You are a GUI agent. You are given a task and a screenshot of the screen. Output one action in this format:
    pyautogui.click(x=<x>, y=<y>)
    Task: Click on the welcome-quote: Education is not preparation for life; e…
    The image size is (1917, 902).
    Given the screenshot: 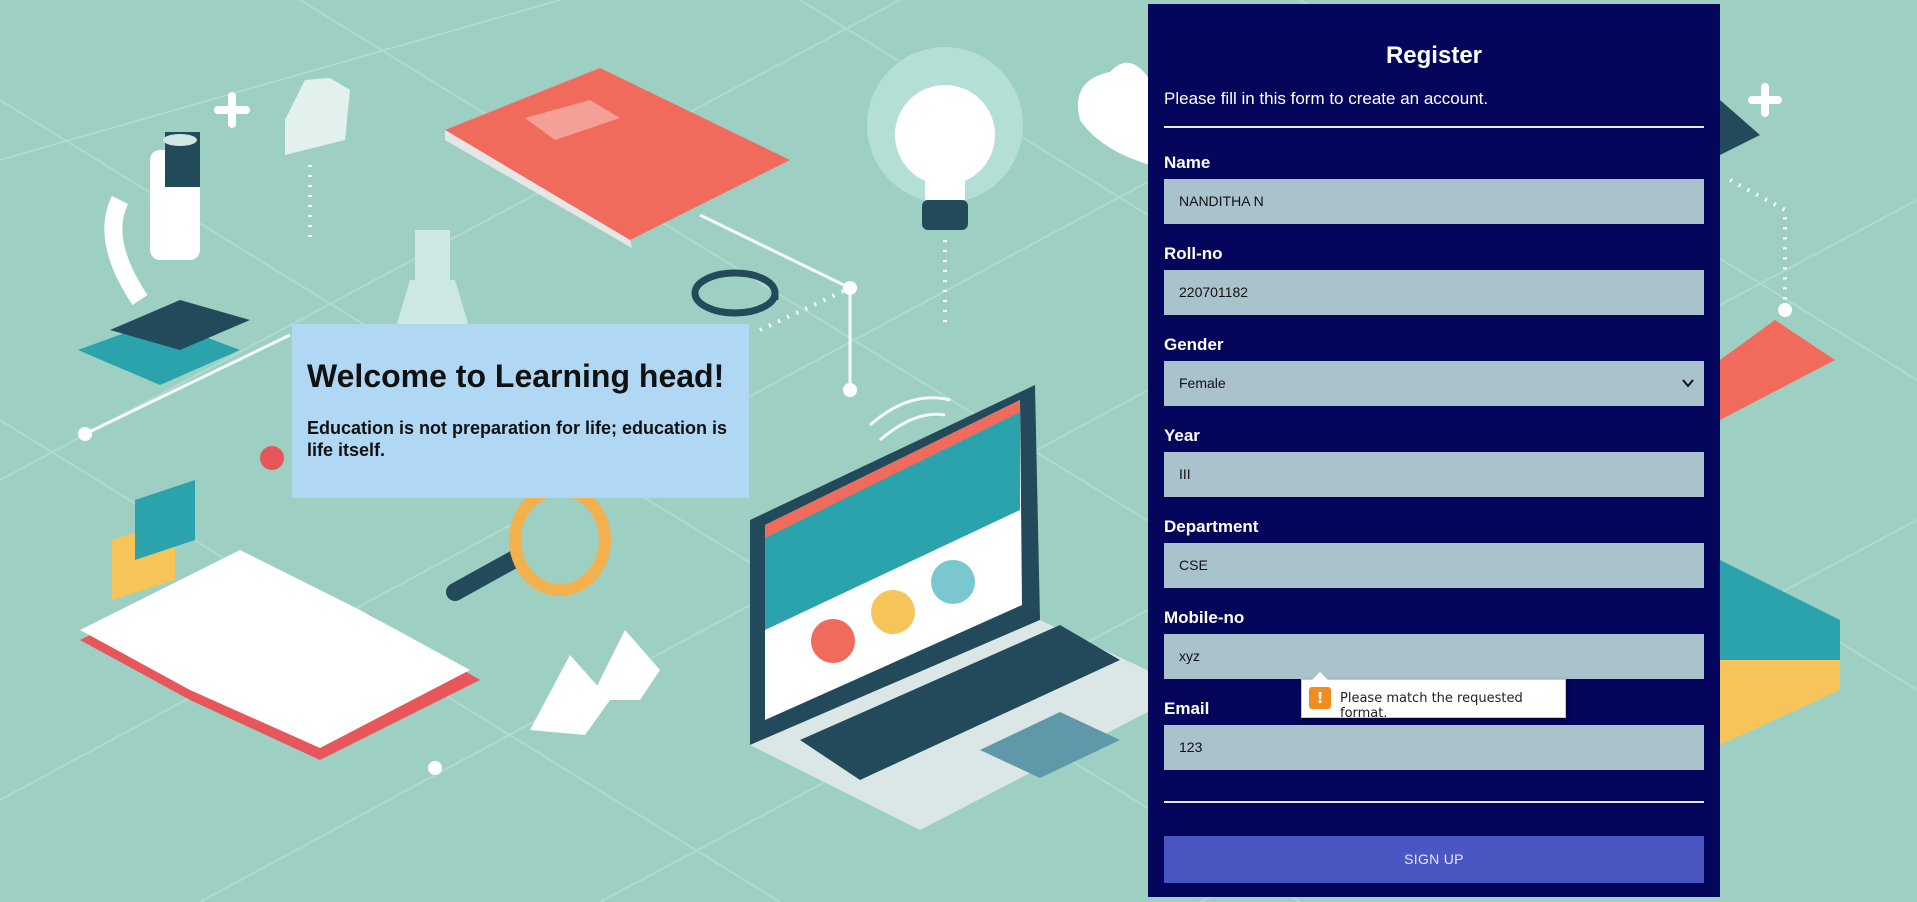 What is the action you would take?
    pyautogui.click(x=517, y=439)
    